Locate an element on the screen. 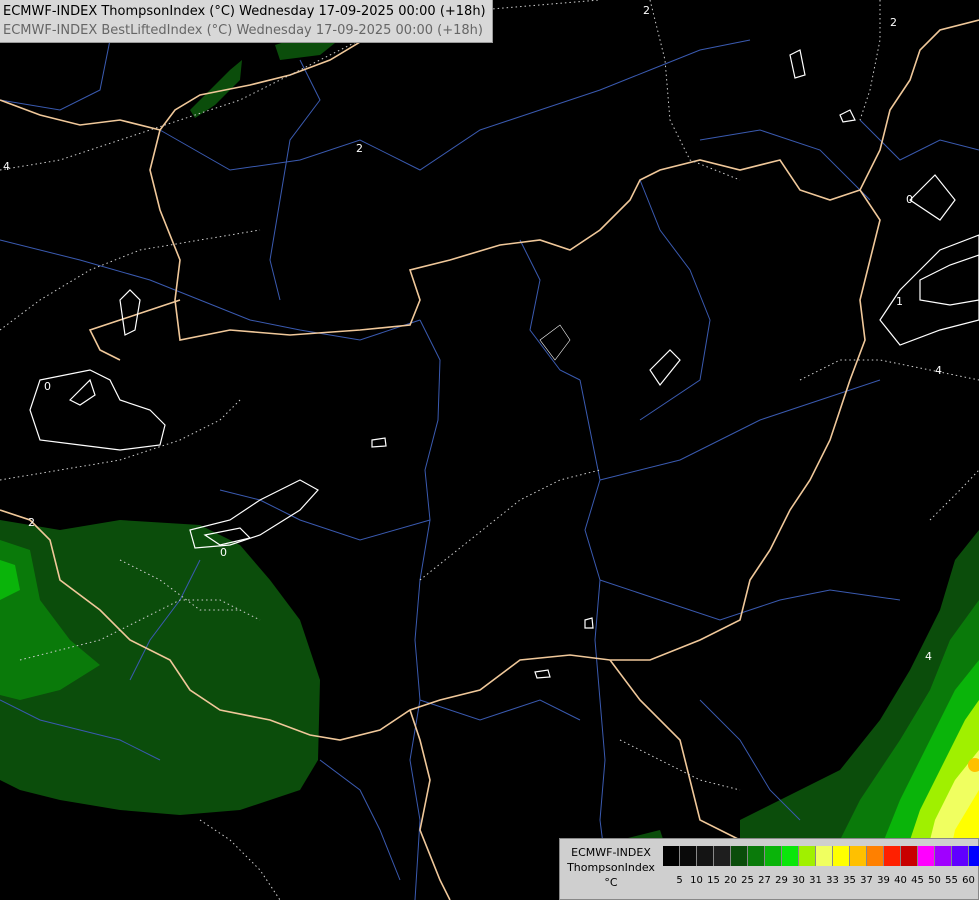 Image resolution: width=979 pixels, height=900 pixels. legend-tick-label: 20 is located at coordinates (730, 880).